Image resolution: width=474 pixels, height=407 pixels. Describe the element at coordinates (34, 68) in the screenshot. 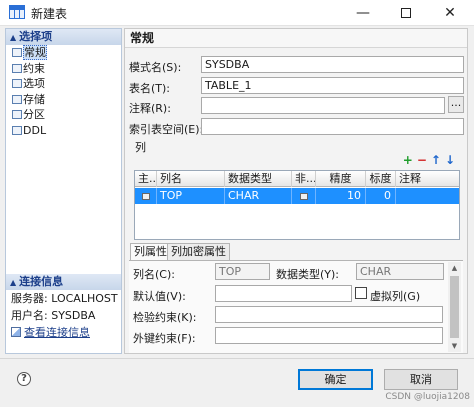

I see `sidebar-item-label: 约束` at that location.